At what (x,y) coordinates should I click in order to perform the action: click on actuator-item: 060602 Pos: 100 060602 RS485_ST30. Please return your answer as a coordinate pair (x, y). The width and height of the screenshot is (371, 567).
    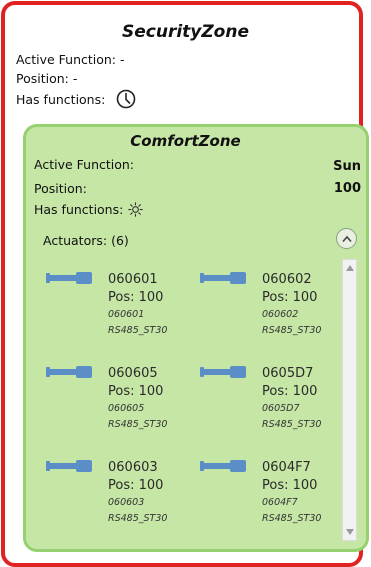
    Looking at the image, I should click on (270, 313).